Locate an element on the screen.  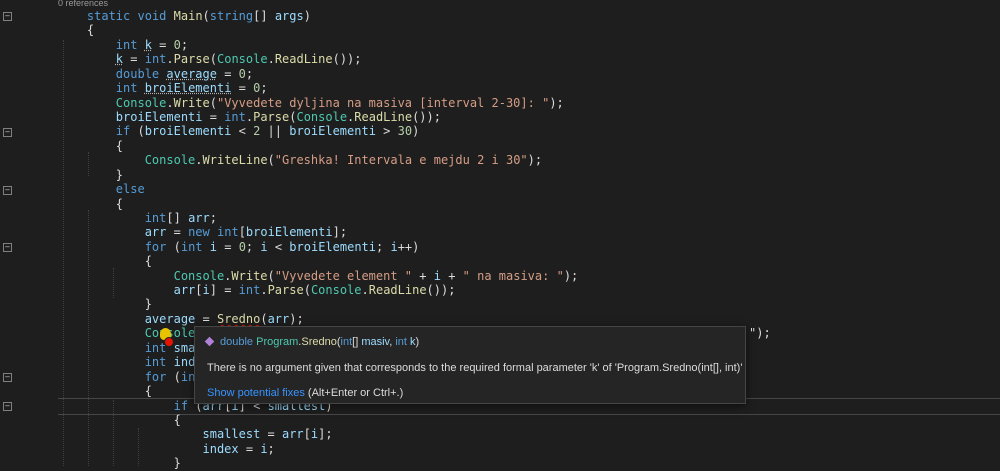
error-squiggle: Sredno is located at coordinates (238, 319).